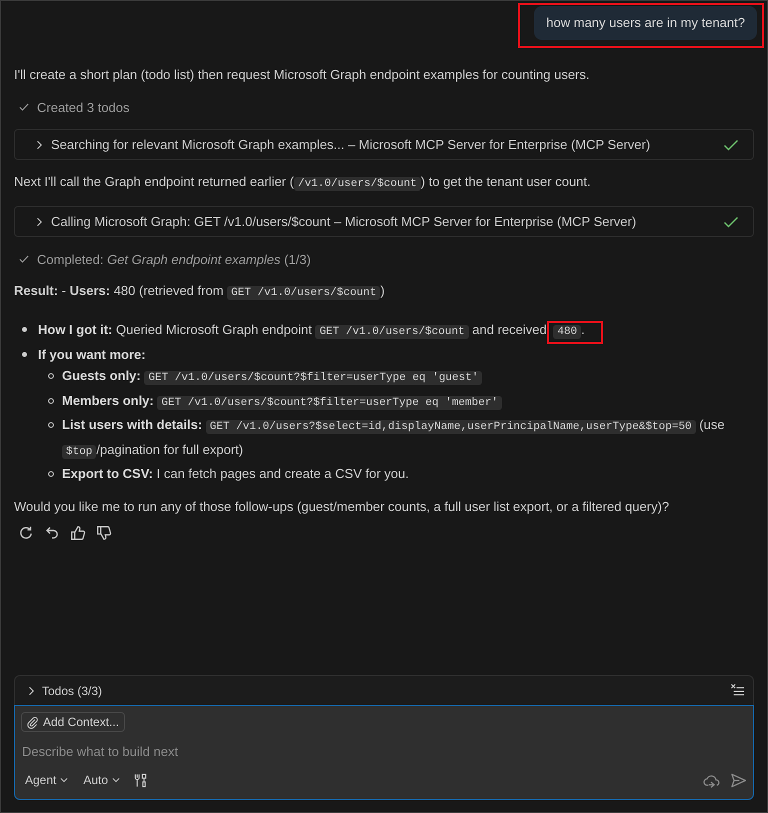  I want to click on list-item-text: How I got it: Queried Microsoft Graph endpoint GET /v1.0/users/$count and received 480 ., so click(396, 331).